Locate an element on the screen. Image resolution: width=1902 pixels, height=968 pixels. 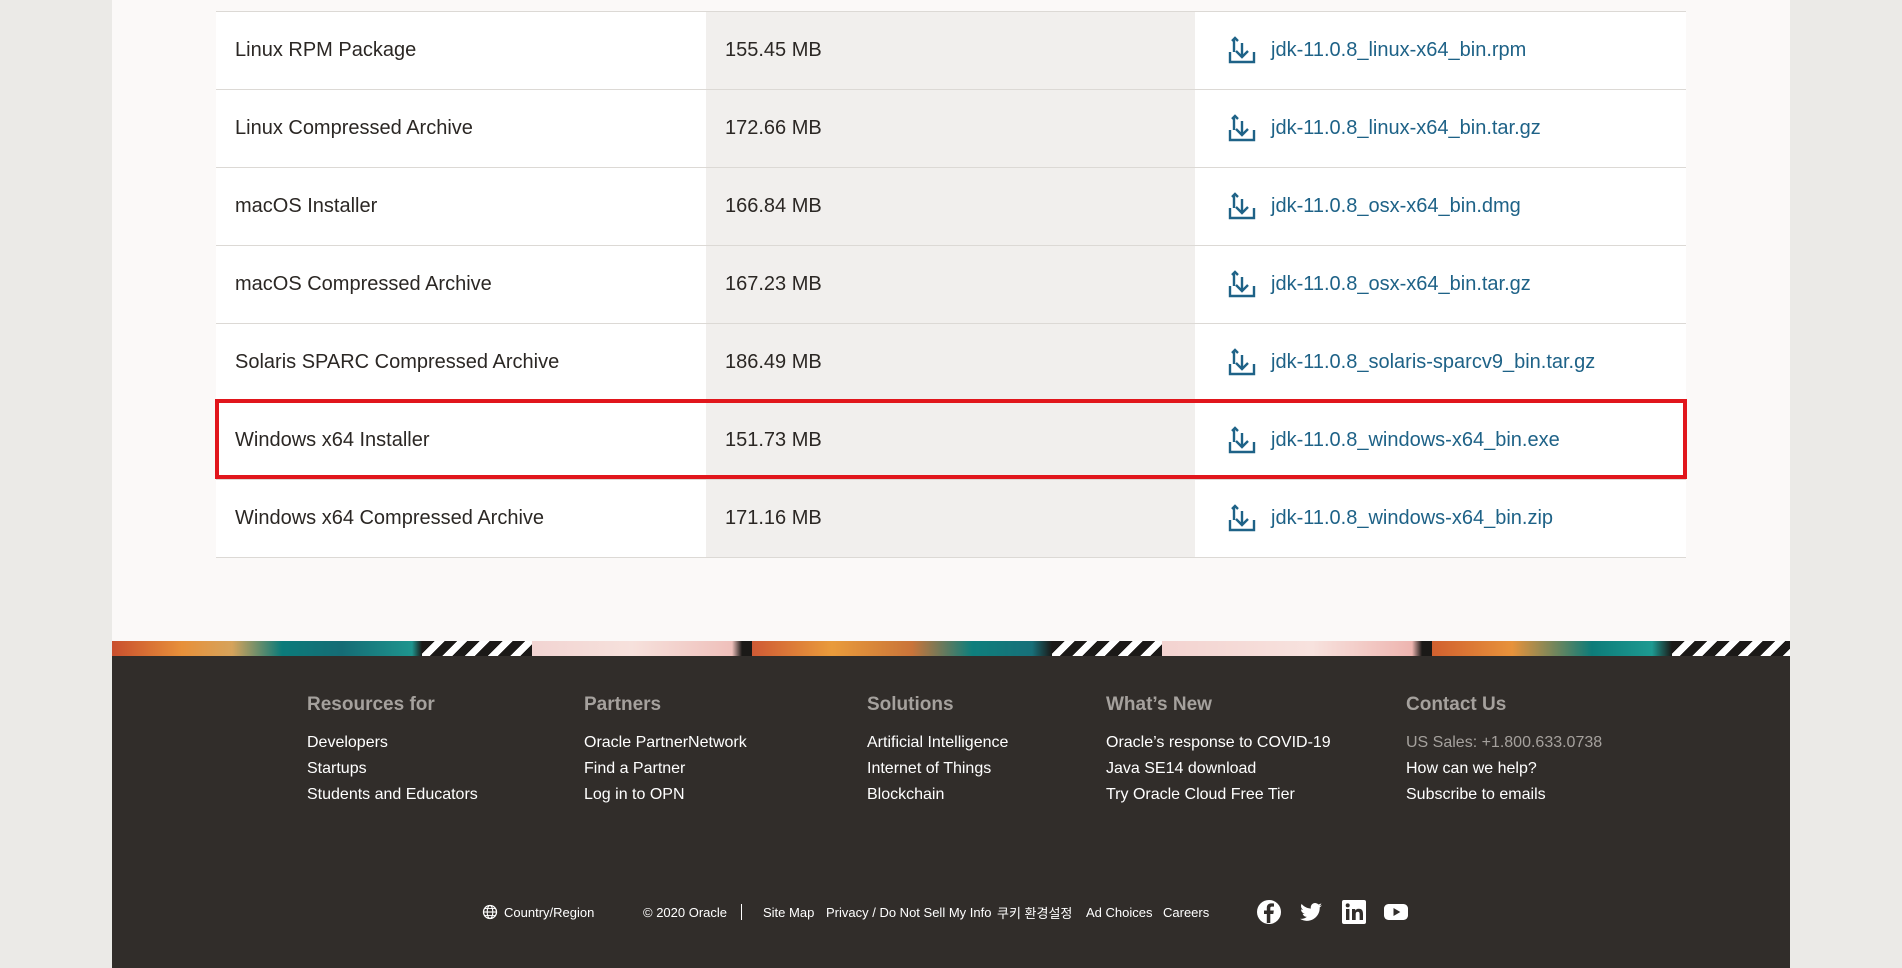
download-cell: jdk-11.0.8_linux-x64_bin.tar.gz is located at coordinates (1440, 128).